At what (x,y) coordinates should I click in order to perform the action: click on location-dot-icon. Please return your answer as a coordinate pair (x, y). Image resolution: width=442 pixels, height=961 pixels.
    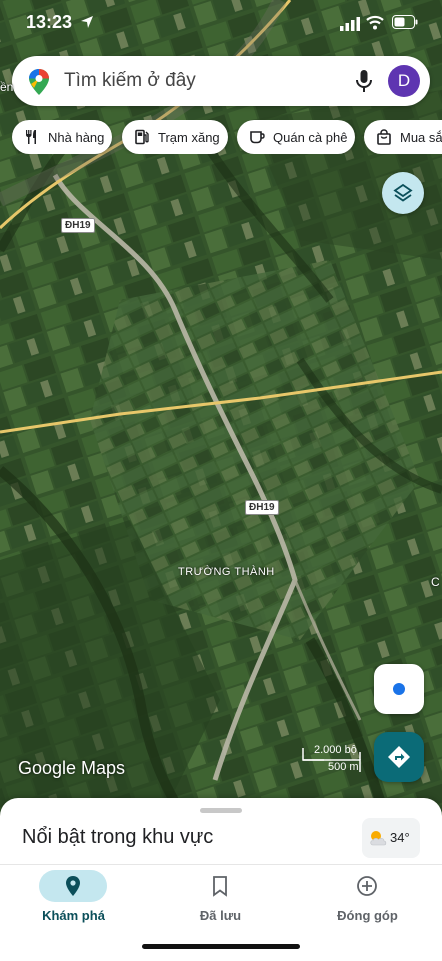
    Looking at the image, I should click on (399, 689).